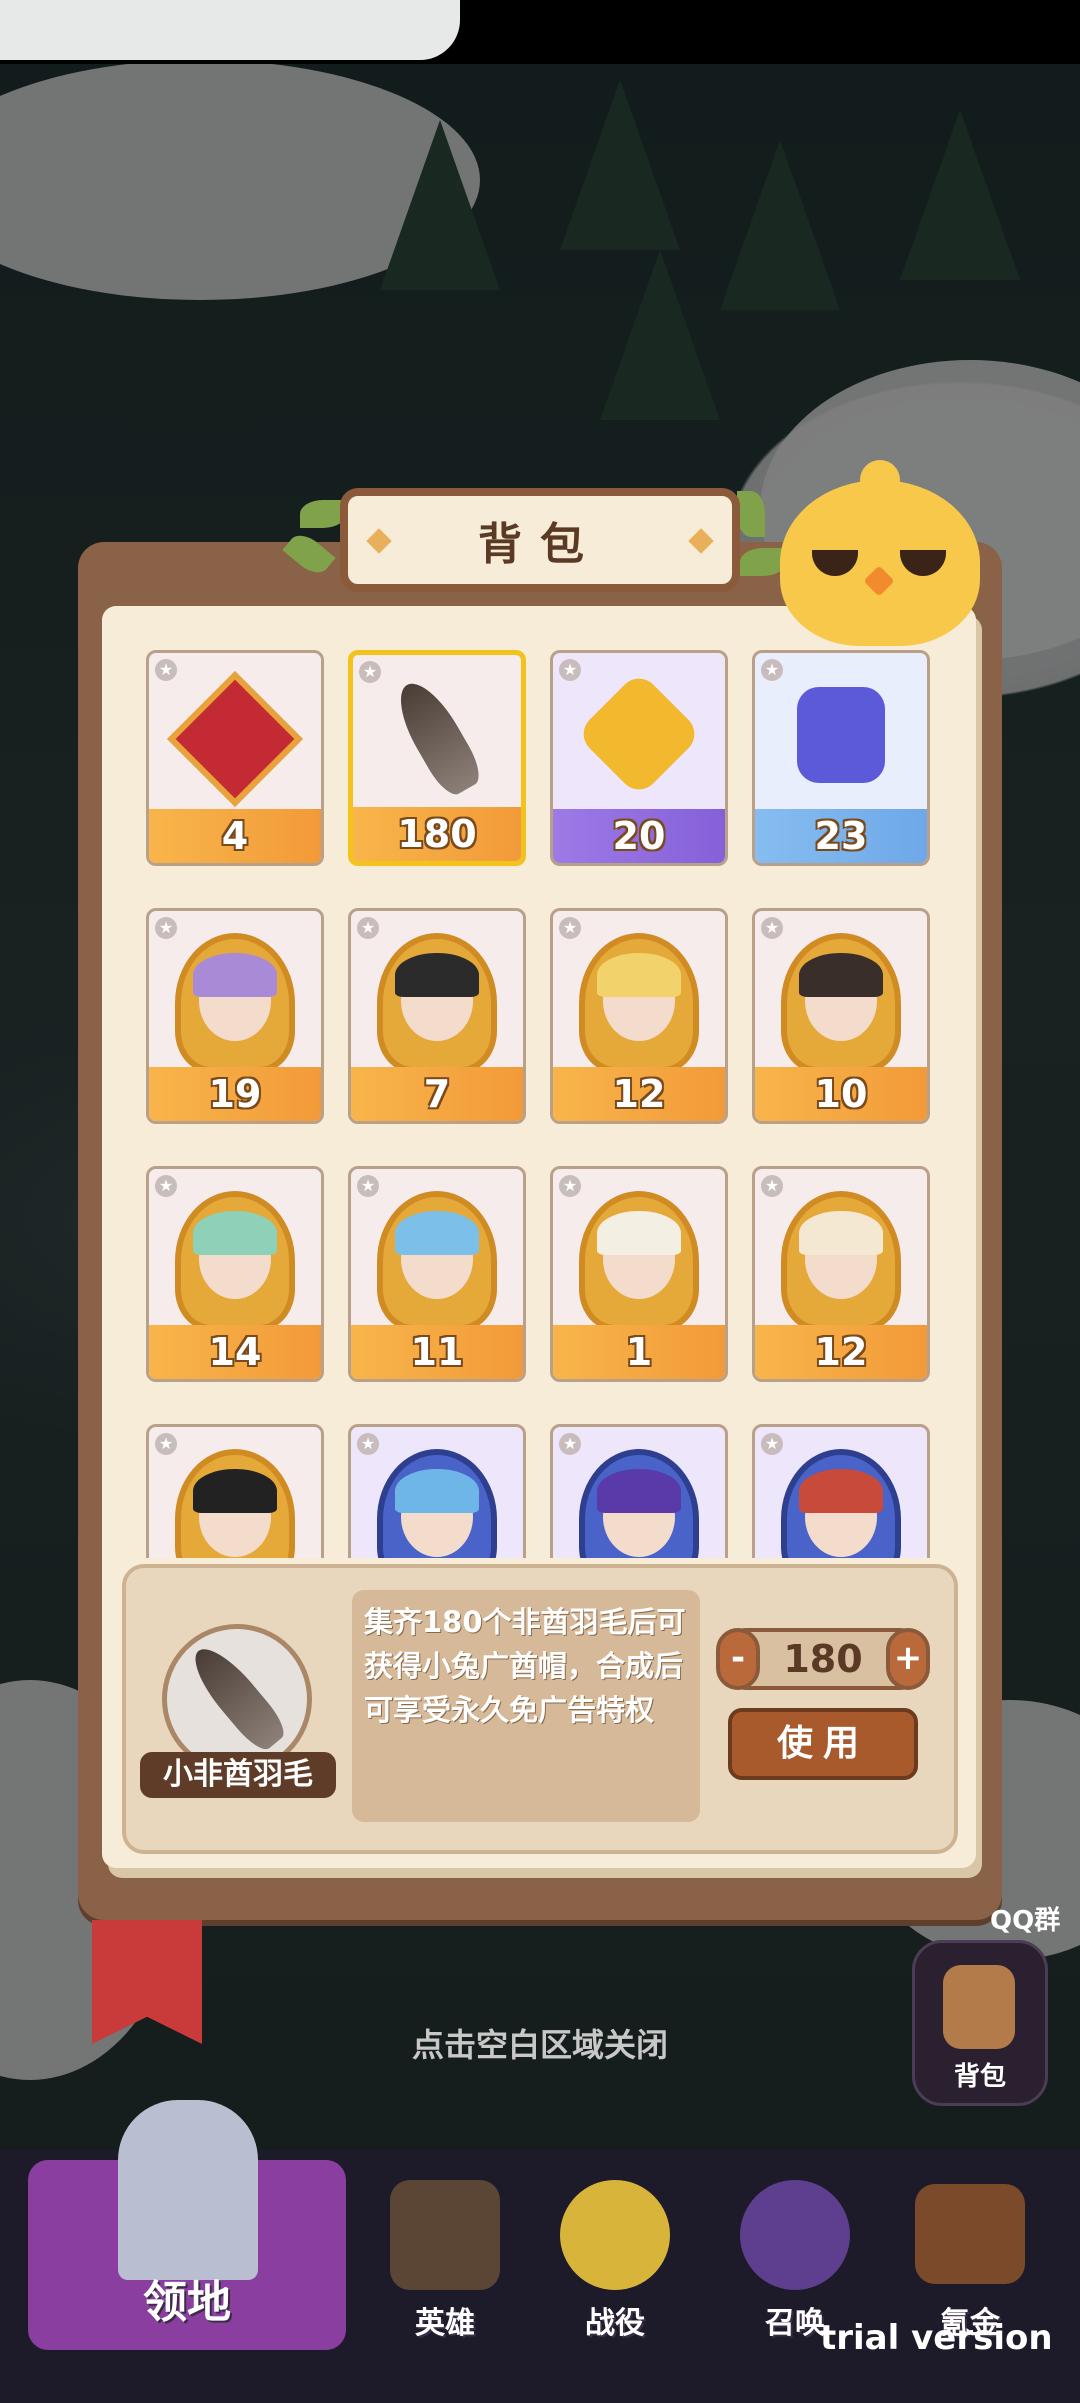 Image resolution: width=1080 pixels, height=2403 pixels. What do you see at coordinates (841, 1094) in the screenshot?
I see `item-count: 10` at bounding box center [841, 1094].